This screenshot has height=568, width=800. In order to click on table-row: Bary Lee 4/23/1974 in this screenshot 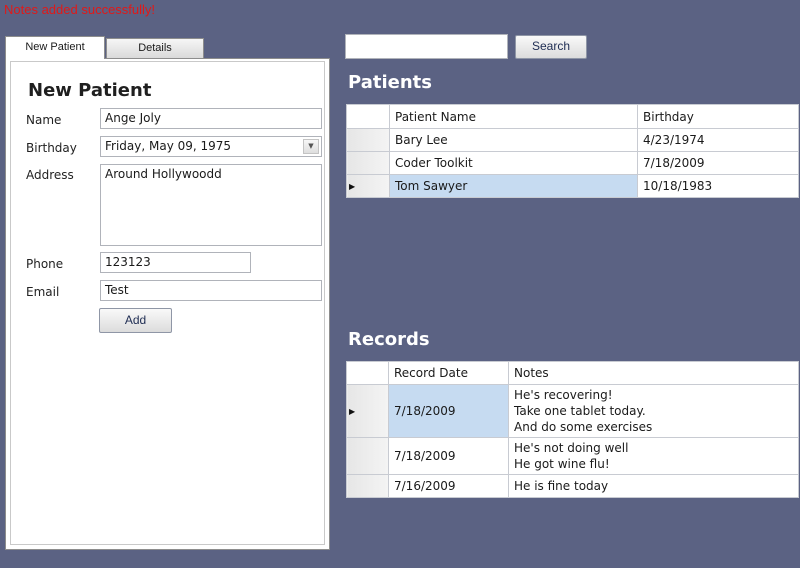, I will do `click(572, 140)`.